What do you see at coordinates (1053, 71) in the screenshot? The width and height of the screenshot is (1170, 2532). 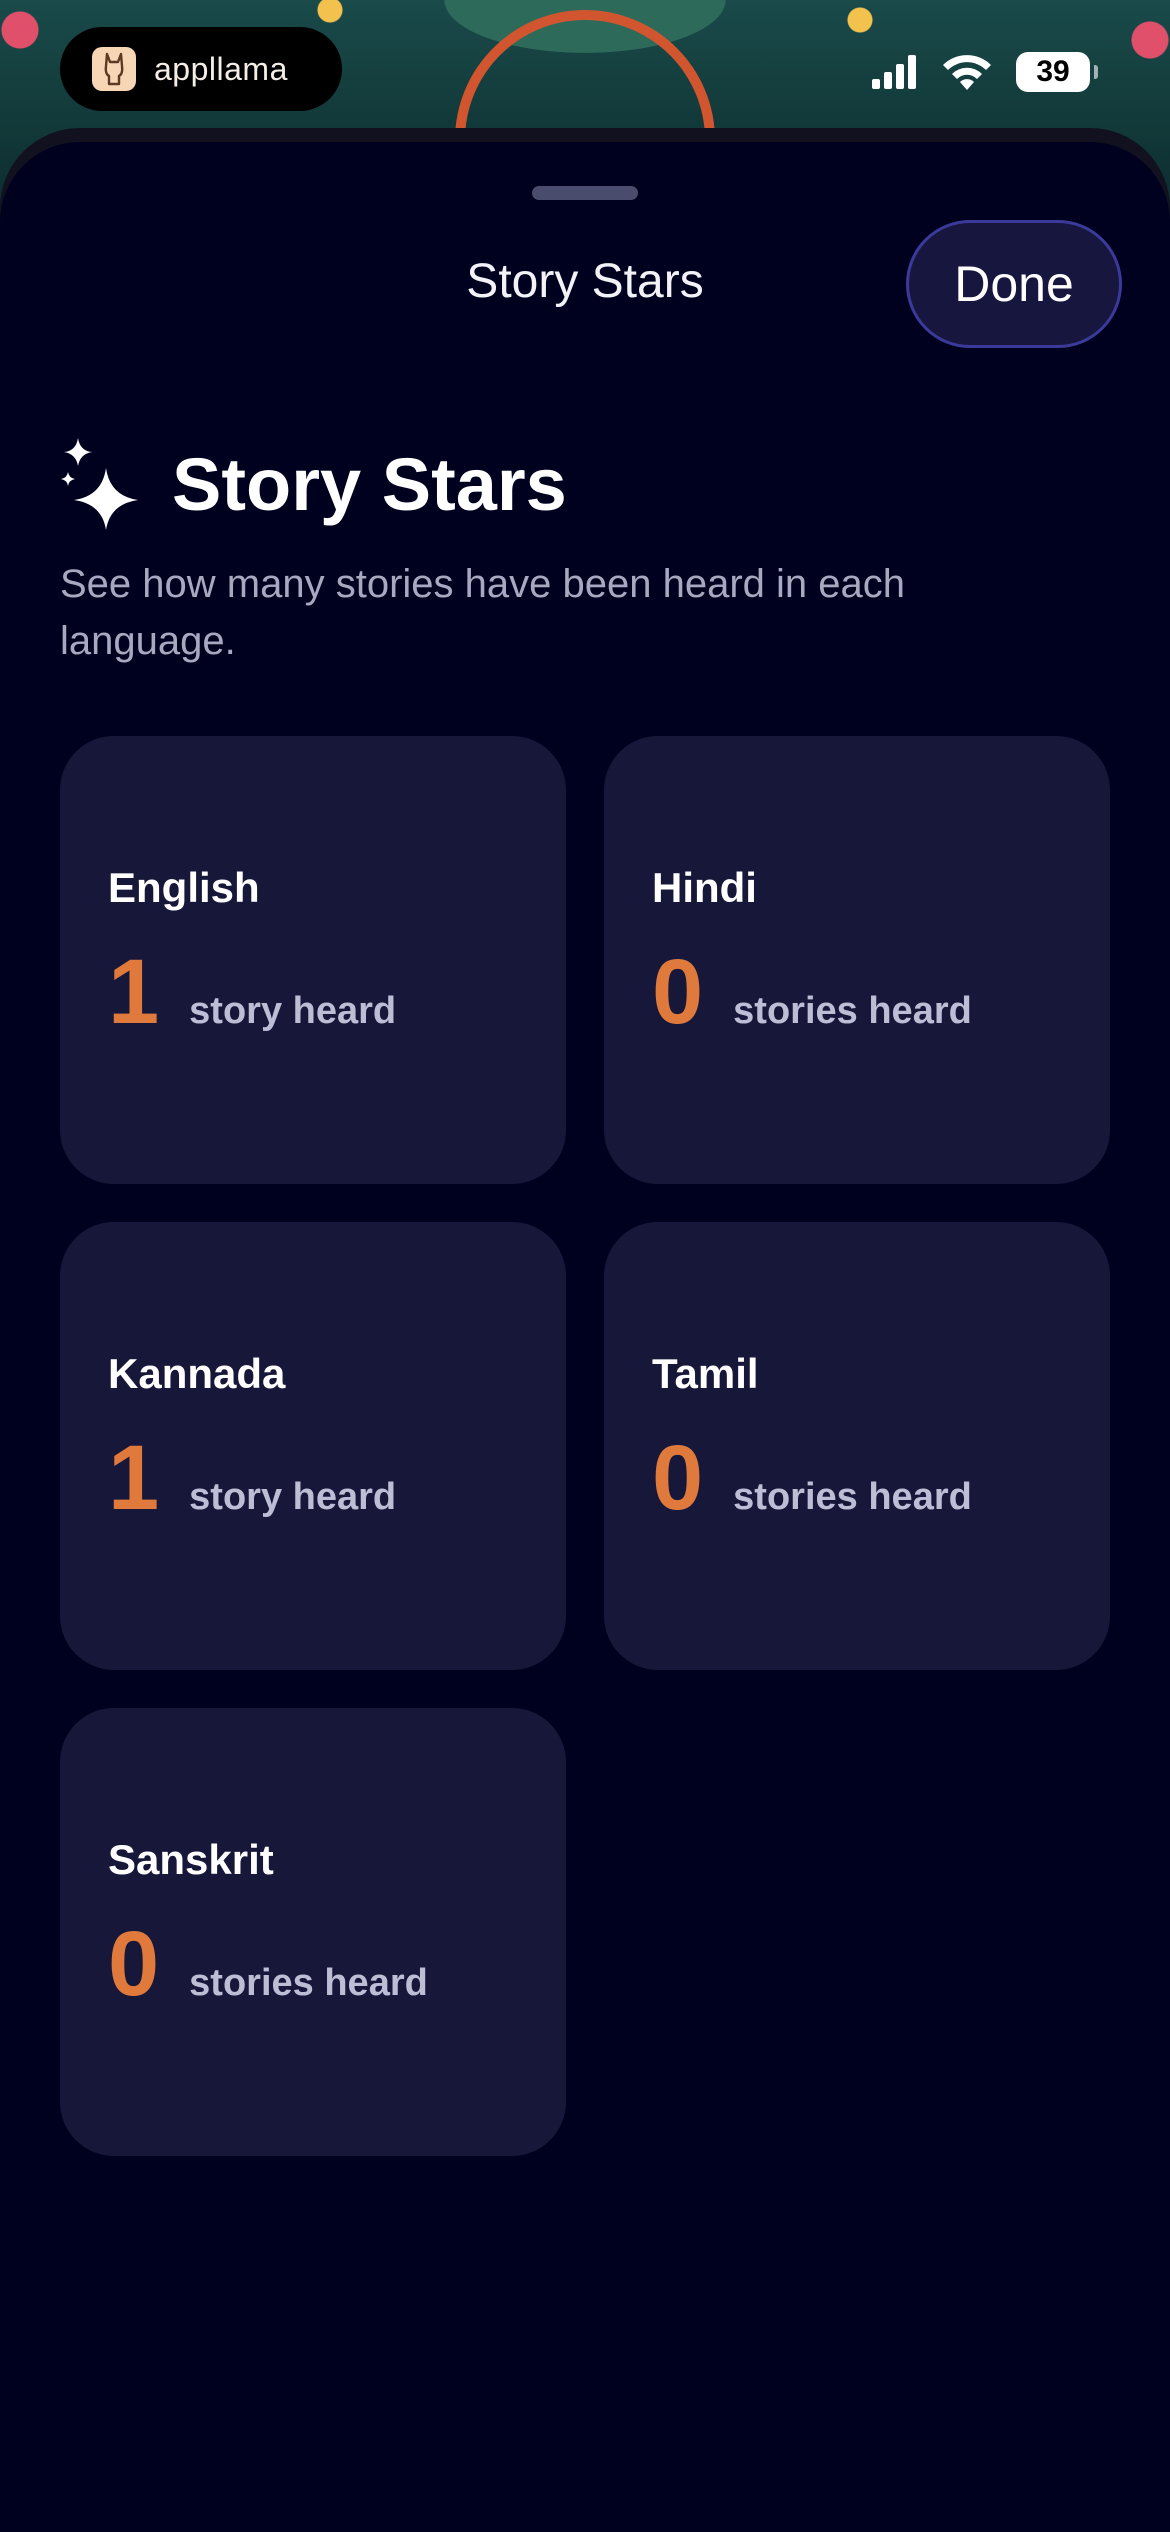 I see `battery-level: 39` at bounding box center [1053, 71].